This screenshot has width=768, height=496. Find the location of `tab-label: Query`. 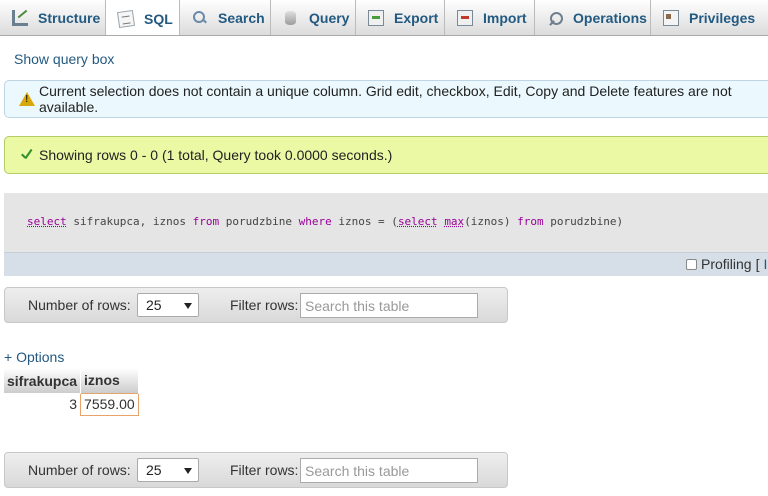

tab-label: Query is located at coordinates (329, 18).